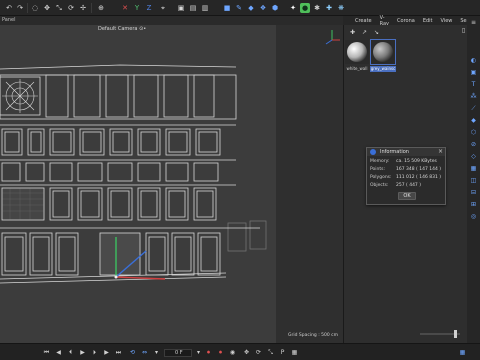 The height and width of the screenshot is (360, 480). Describe the element at coordinates (419, 169) in the screenshot. I see `points-value: 167 348 ( 147 144 )` at that location.